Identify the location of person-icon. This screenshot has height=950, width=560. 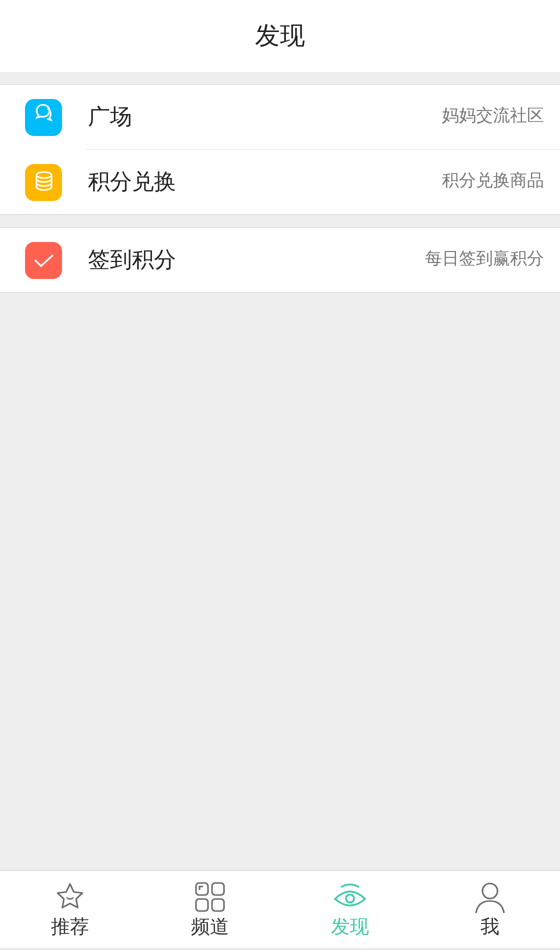
(490, 897).